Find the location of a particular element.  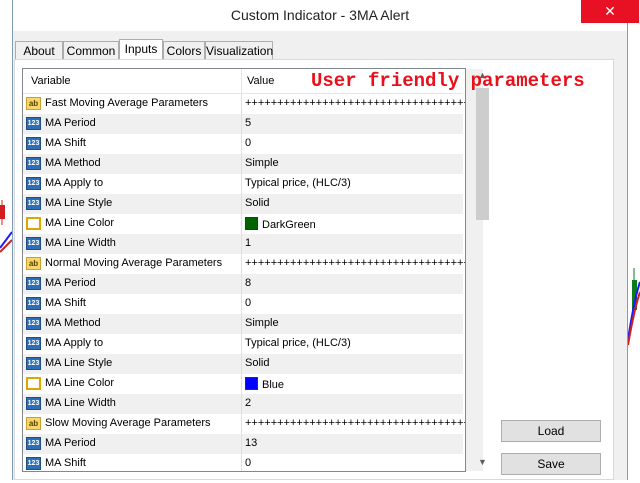

variable-name: Fast Moving Average Parameters is located at coordinates (127, 103).